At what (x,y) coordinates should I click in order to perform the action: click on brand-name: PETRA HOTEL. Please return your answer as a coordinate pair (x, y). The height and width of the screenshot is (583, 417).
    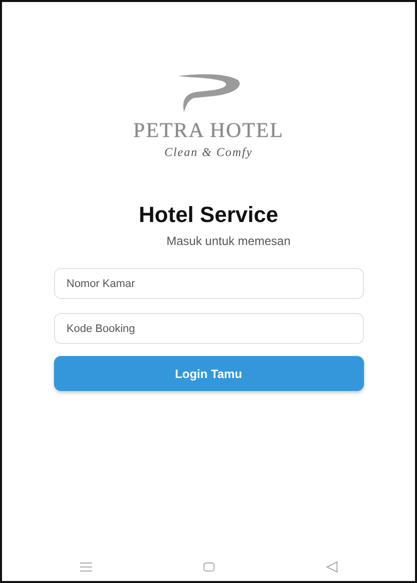
    Looking at the image, I should click on (208, 130).